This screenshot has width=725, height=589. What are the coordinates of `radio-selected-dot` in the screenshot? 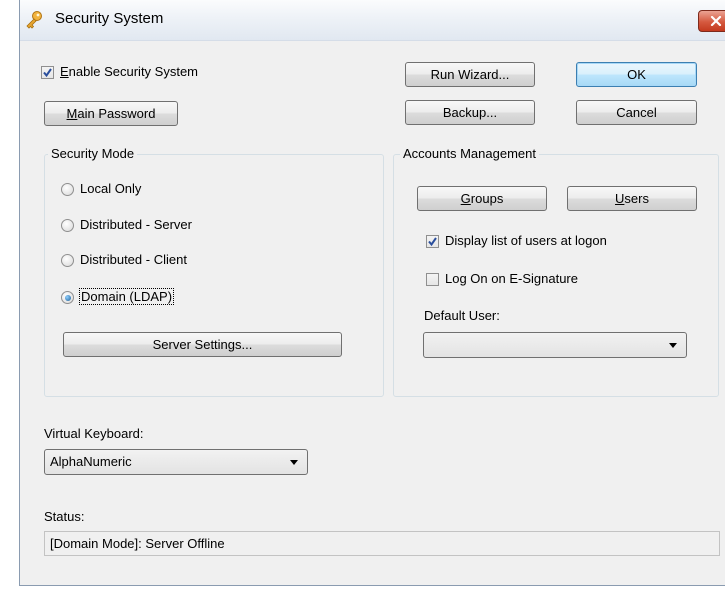 It's located at (67, 297).